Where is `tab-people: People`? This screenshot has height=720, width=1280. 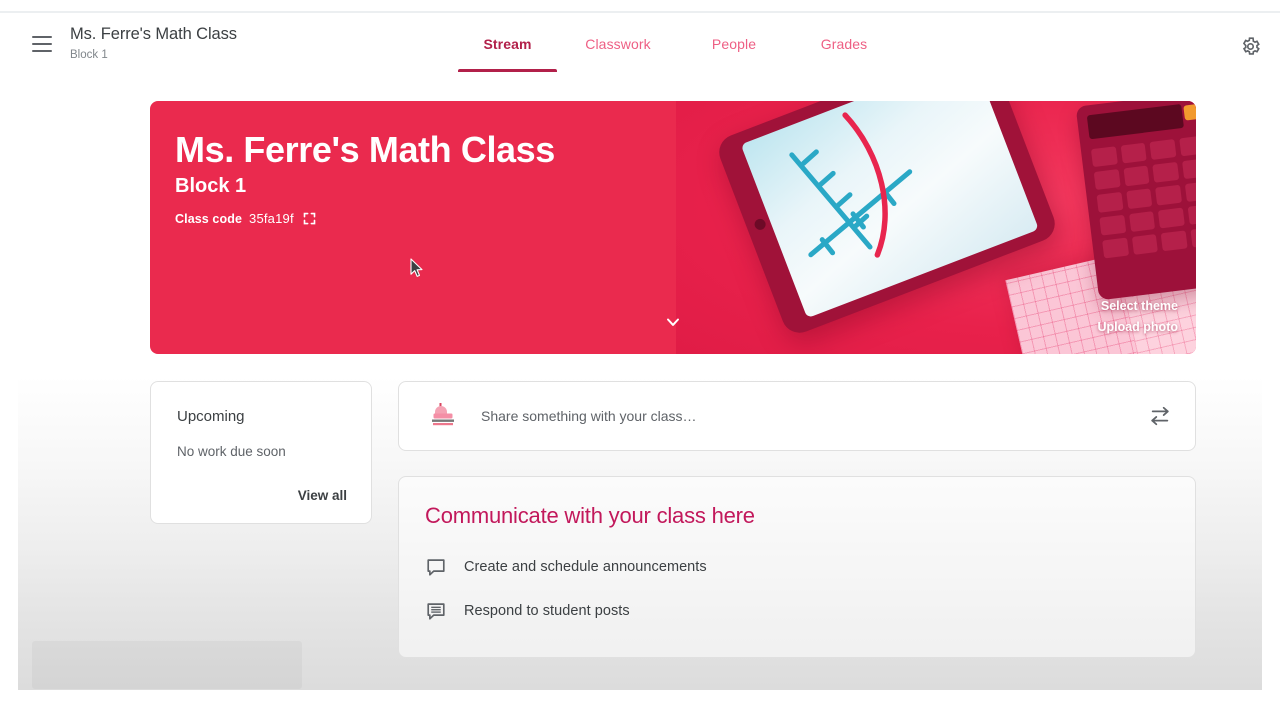 tab-people: People is located at coordinates (734, 45).